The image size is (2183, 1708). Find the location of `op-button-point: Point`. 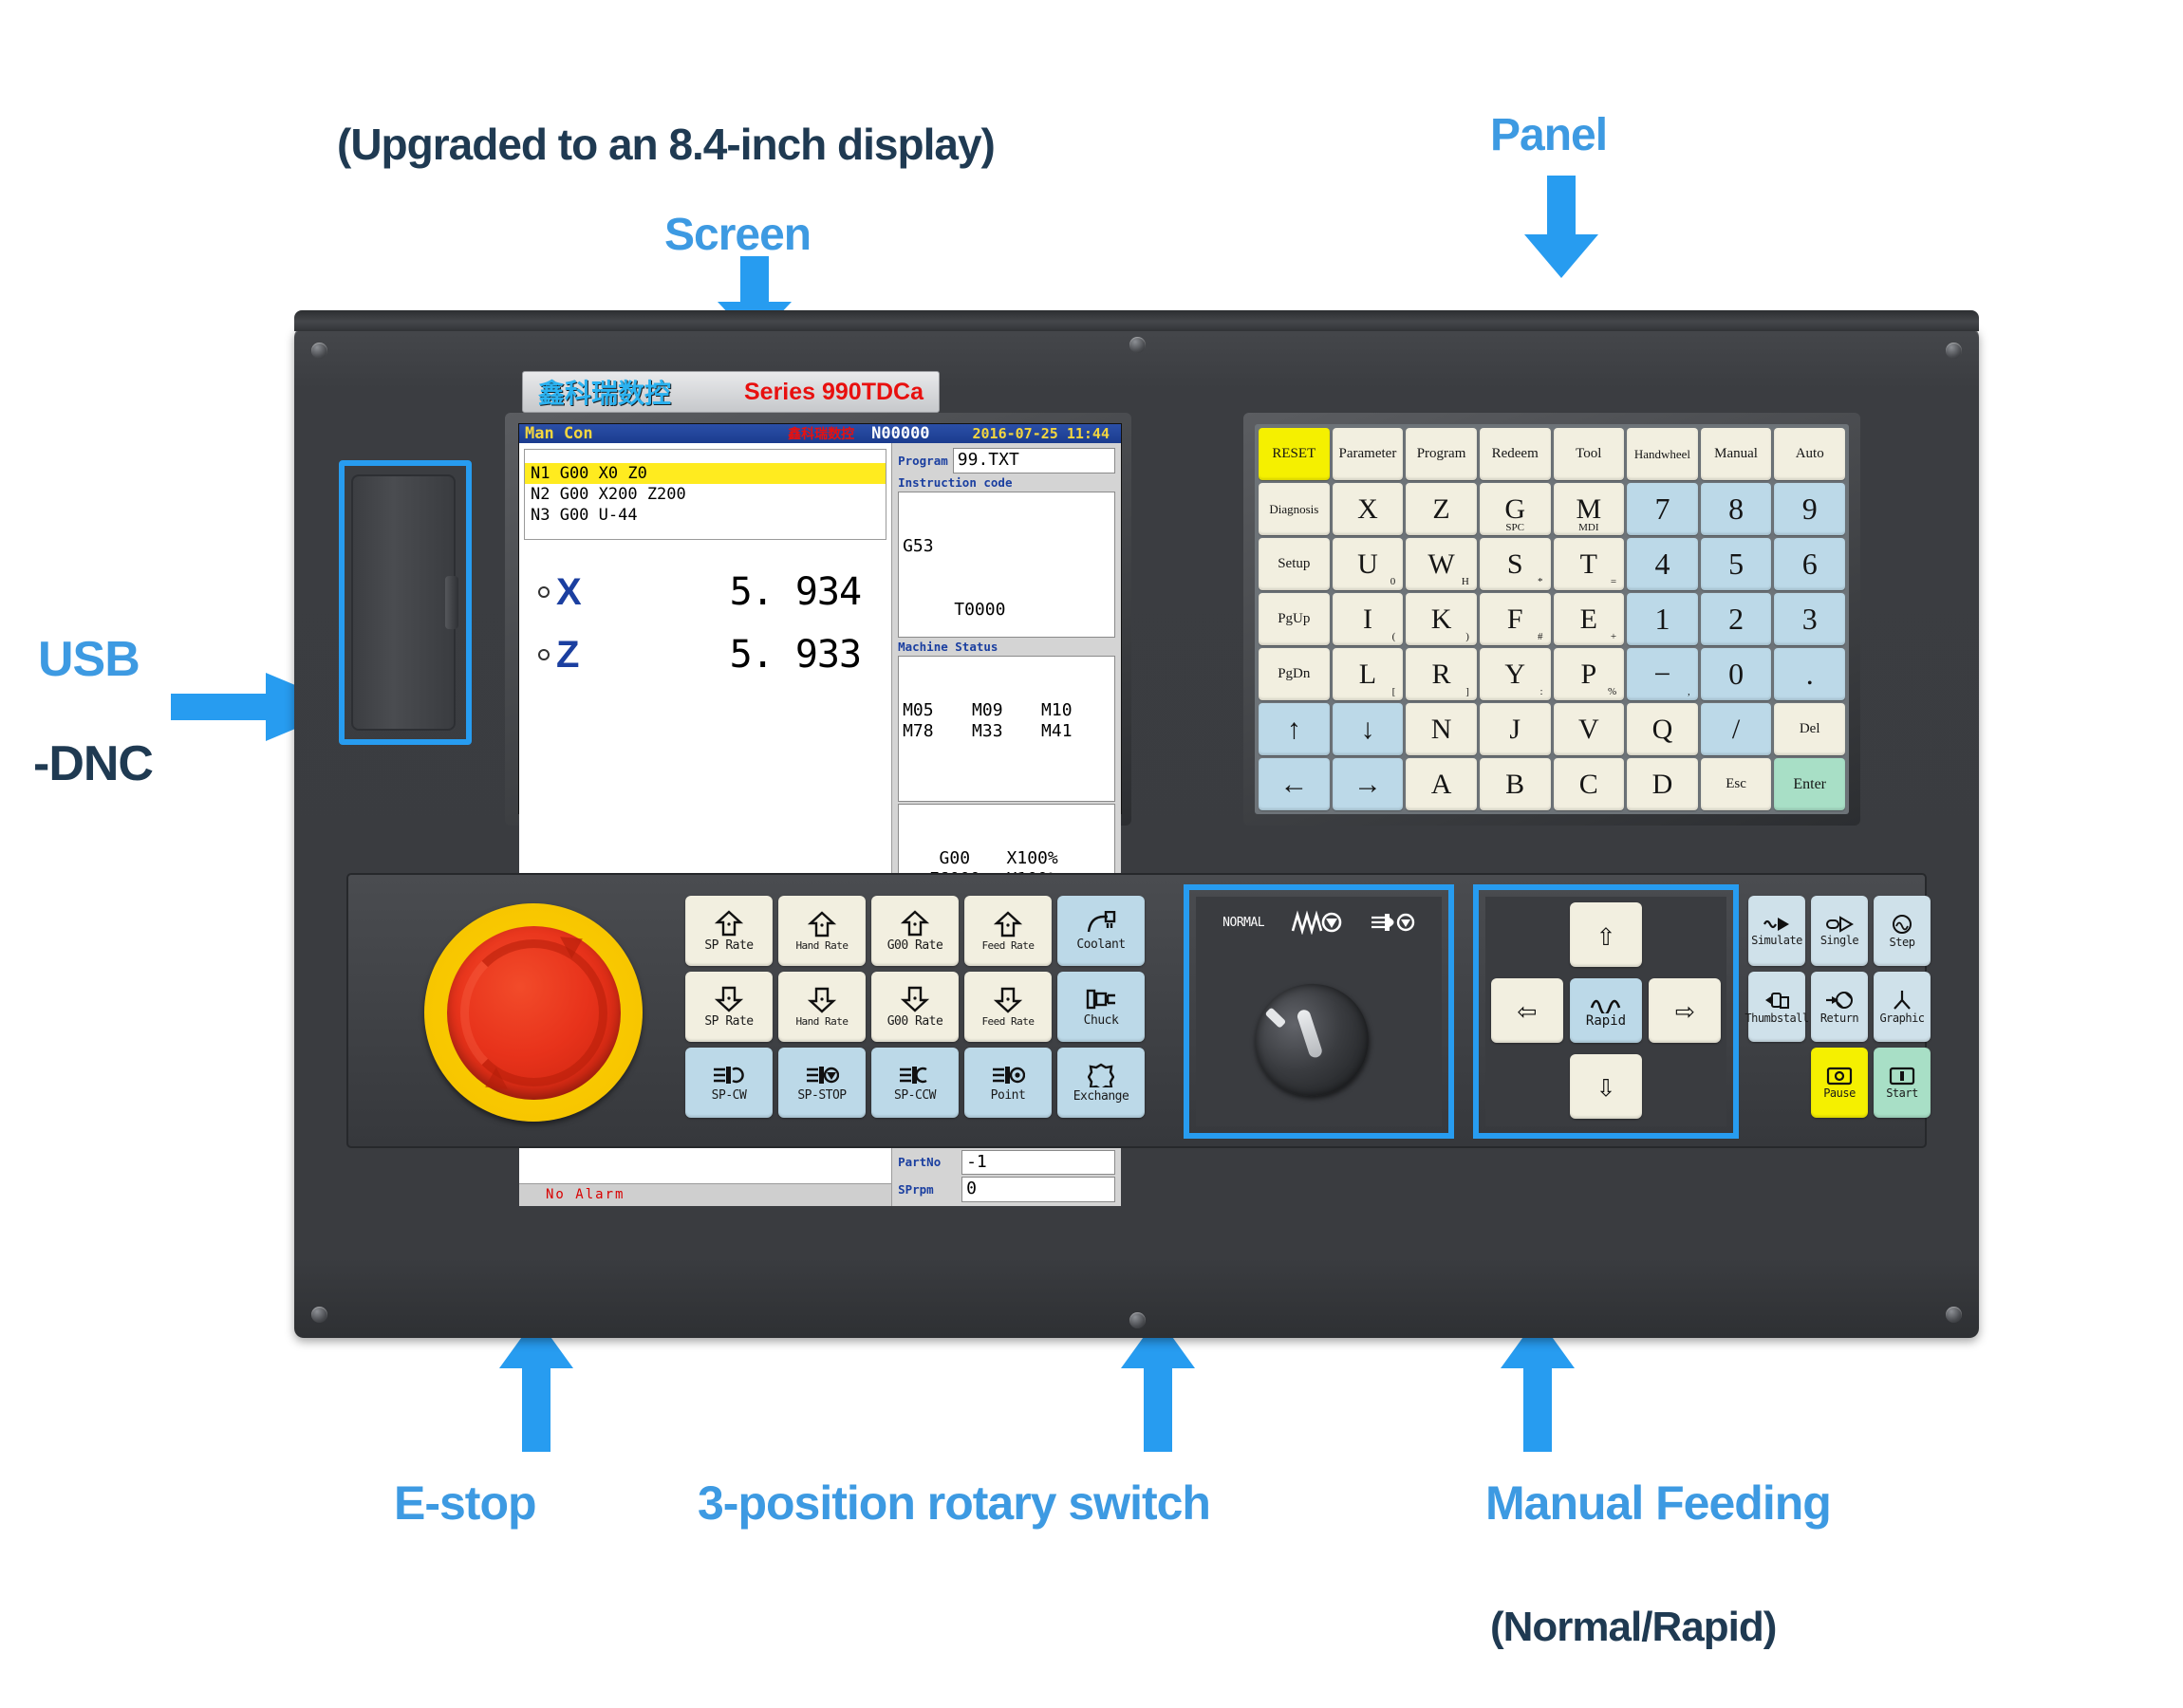

op-button-point: Point is located at coordinates (1008, 1083).